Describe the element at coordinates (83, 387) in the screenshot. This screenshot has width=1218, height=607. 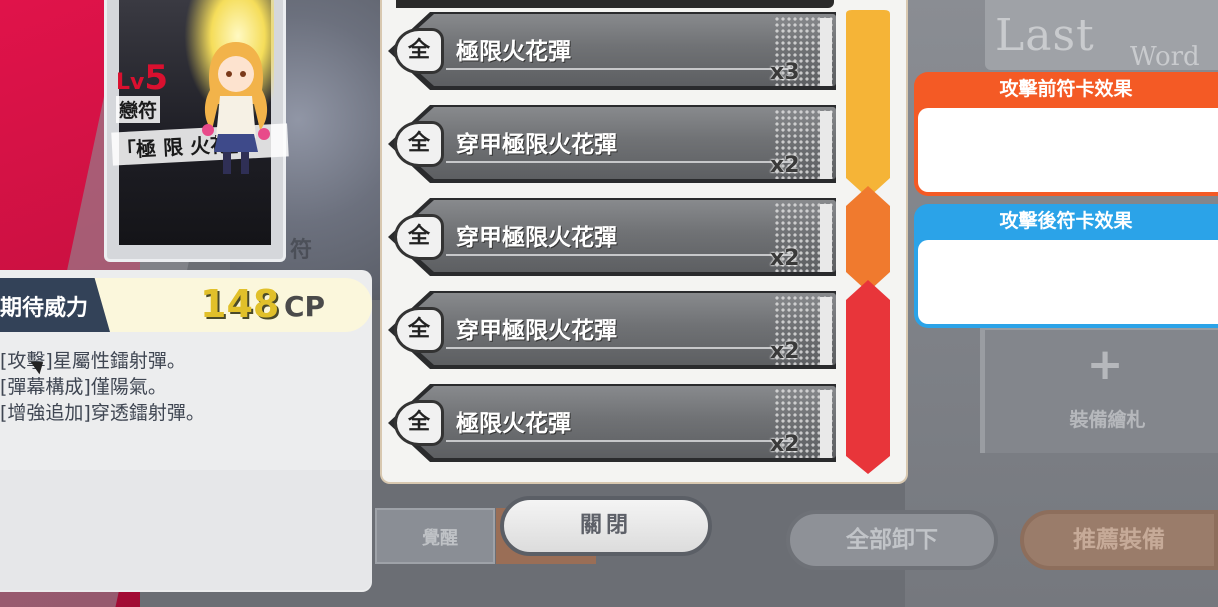
I see `description-line-2: [彈幕構成]僅陽氣。` at that location.